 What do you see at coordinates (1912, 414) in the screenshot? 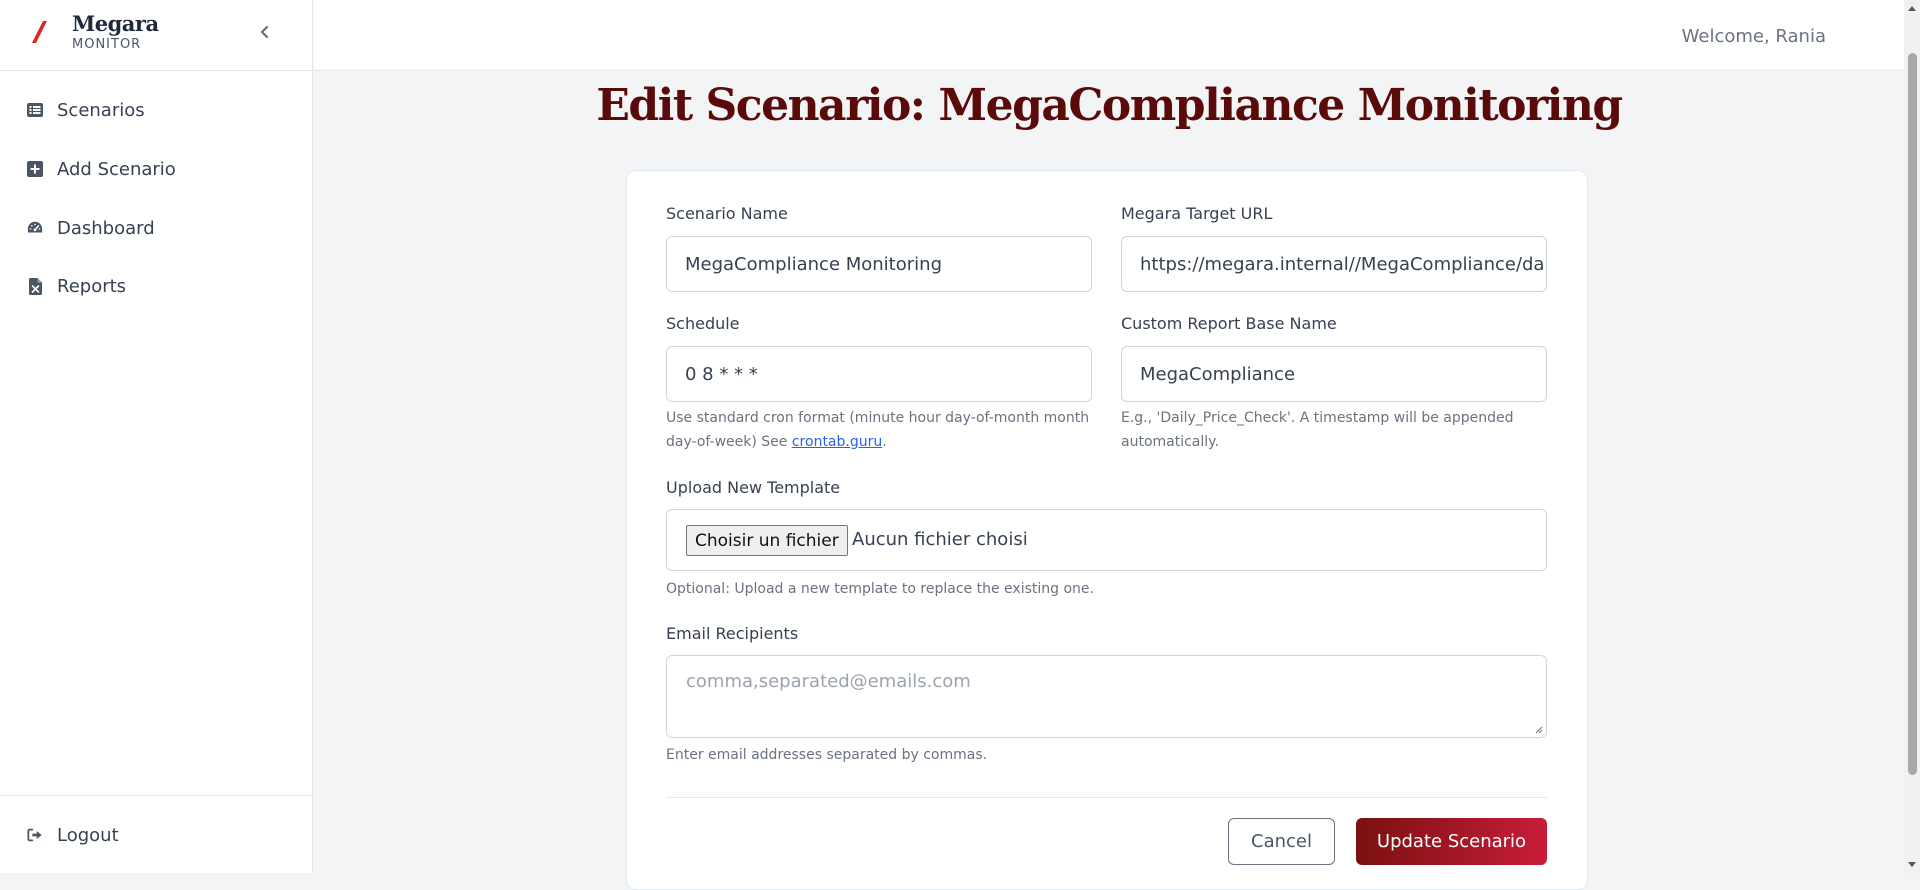
I see `scrollbar-thumb` at bounding box center [1912, 414].